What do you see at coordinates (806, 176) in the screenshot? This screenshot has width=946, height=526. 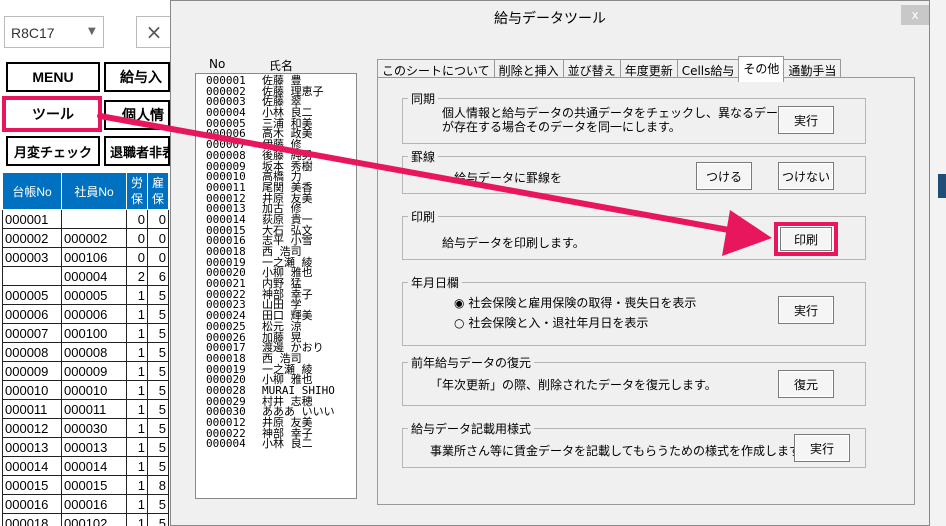 I see `border-off-button: つけない` at bounding box center [806, 176].